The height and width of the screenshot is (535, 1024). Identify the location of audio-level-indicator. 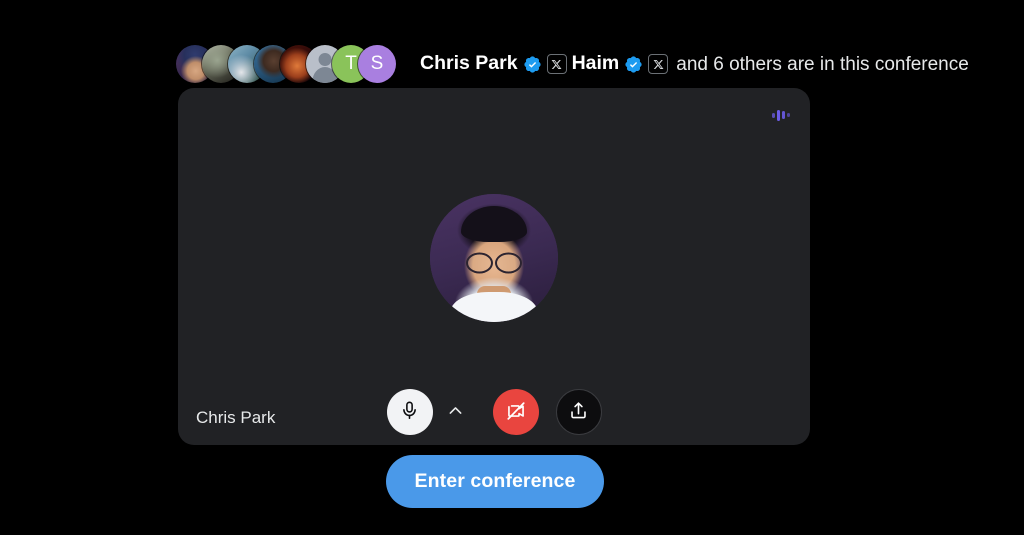
(781, 115).